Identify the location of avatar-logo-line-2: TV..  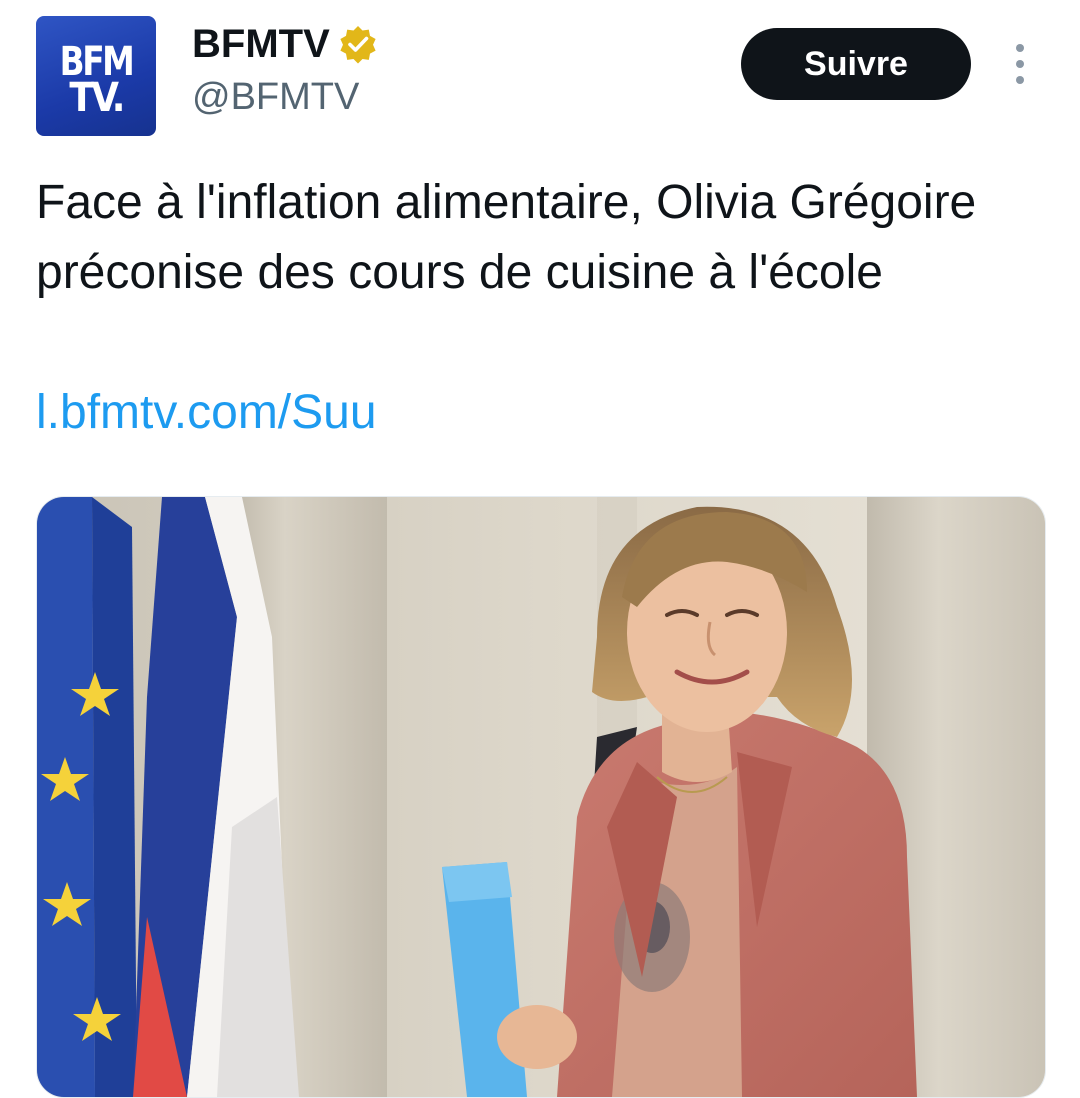
(97, 98).